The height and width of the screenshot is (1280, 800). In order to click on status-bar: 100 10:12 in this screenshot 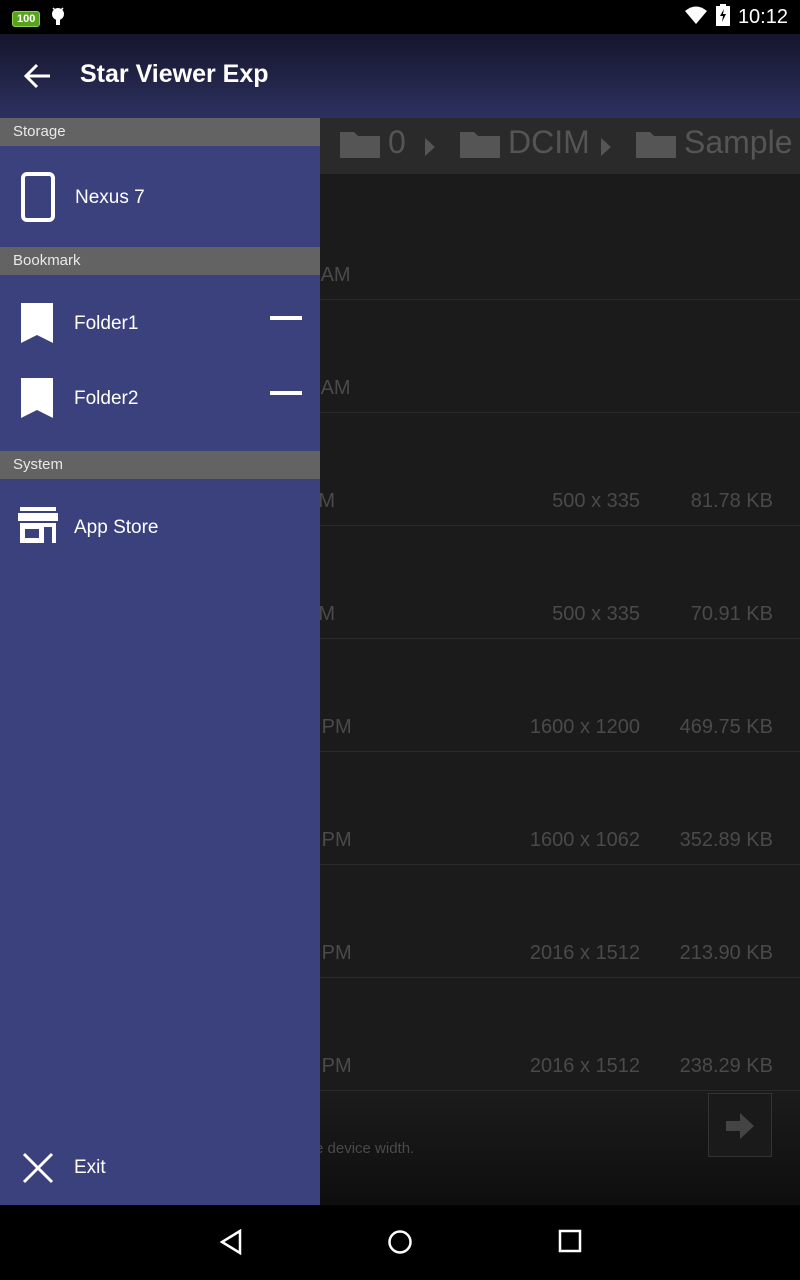, I will do `click(400, 17)`.